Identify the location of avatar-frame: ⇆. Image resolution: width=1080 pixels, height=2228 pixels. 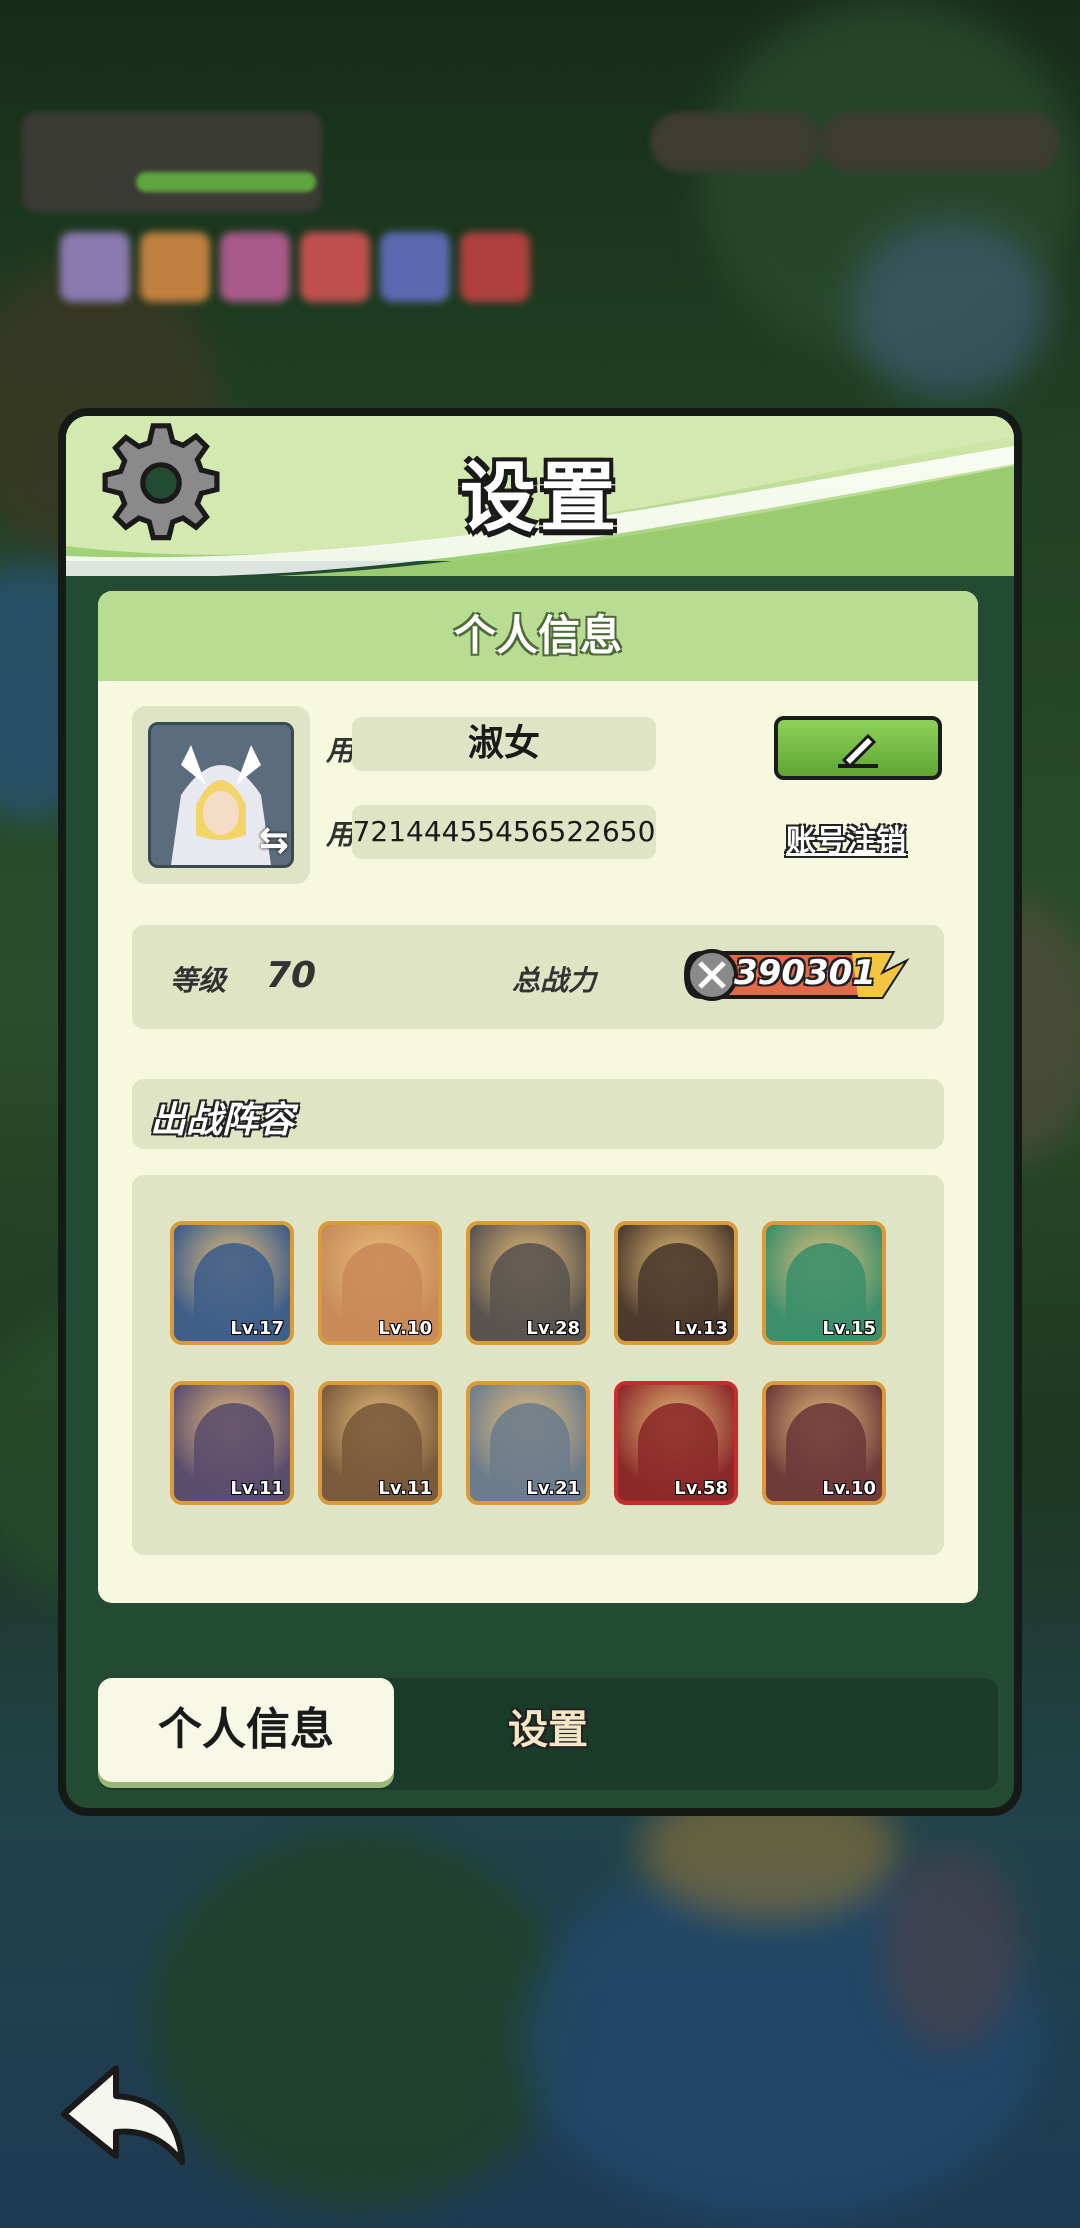
(221, 795).